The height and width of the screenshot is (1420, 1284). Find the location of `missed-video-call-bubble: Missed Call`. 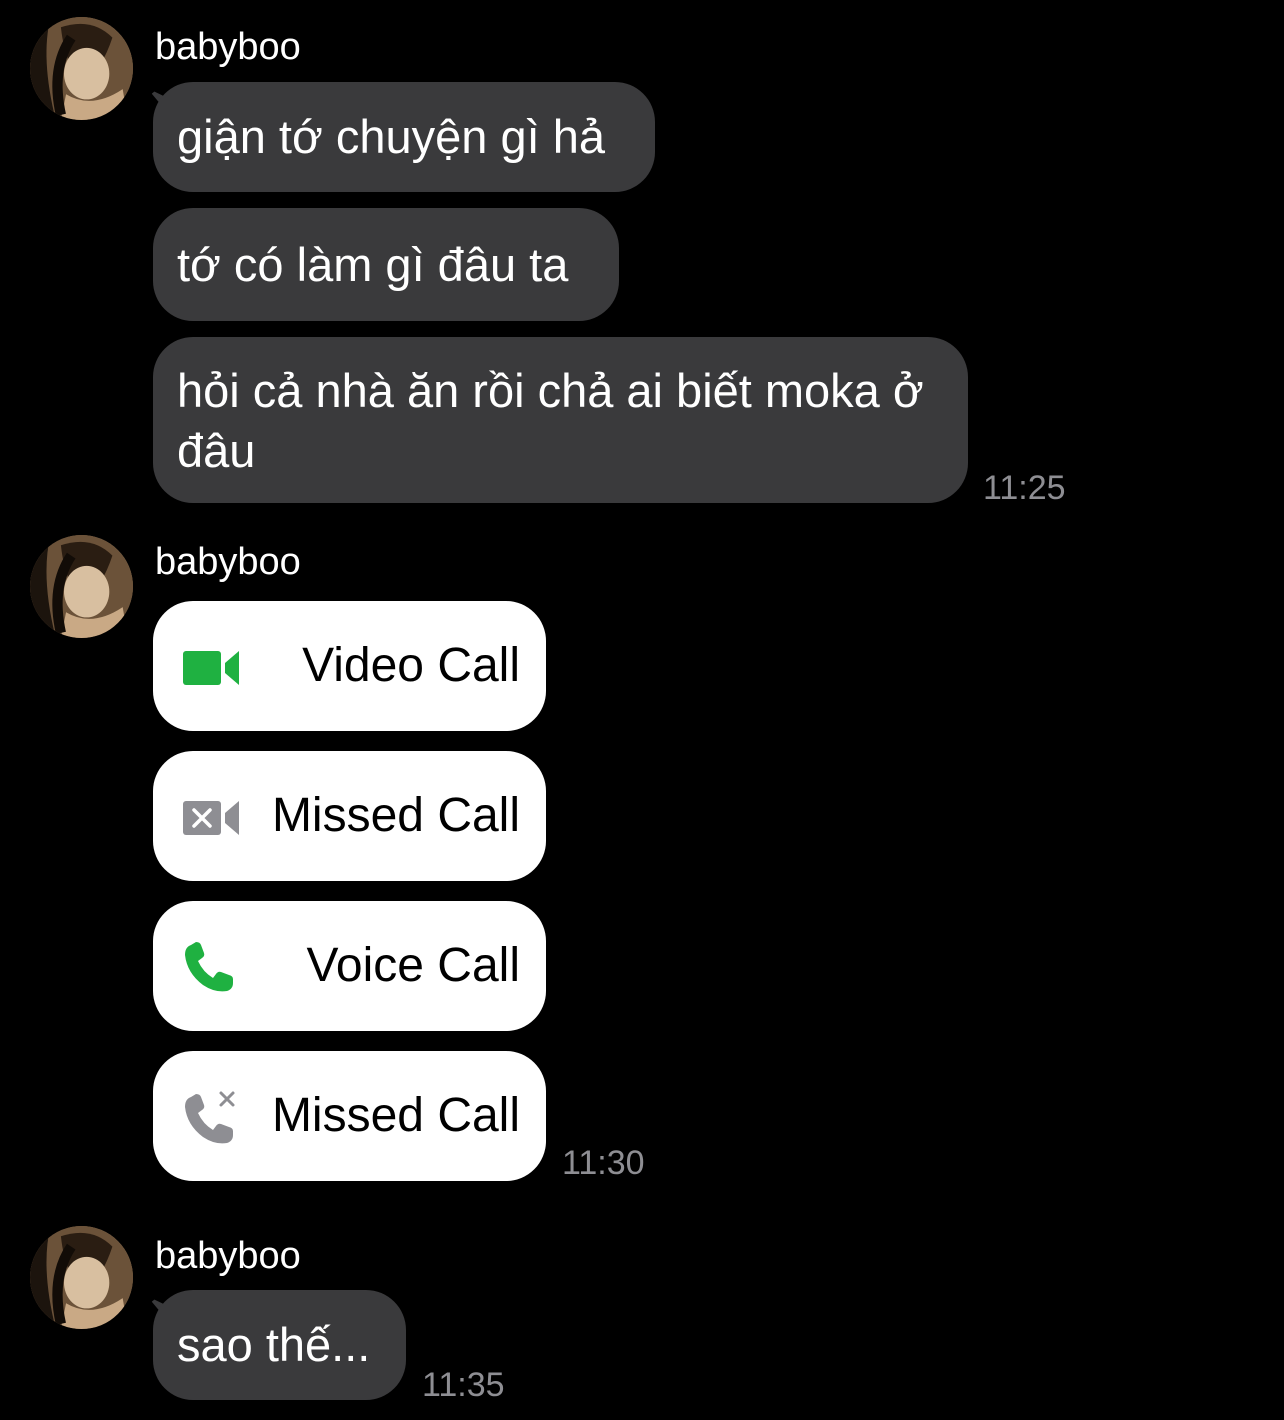

missed-video-call-bubble: Missed Call is located at coordinates (349, 816).